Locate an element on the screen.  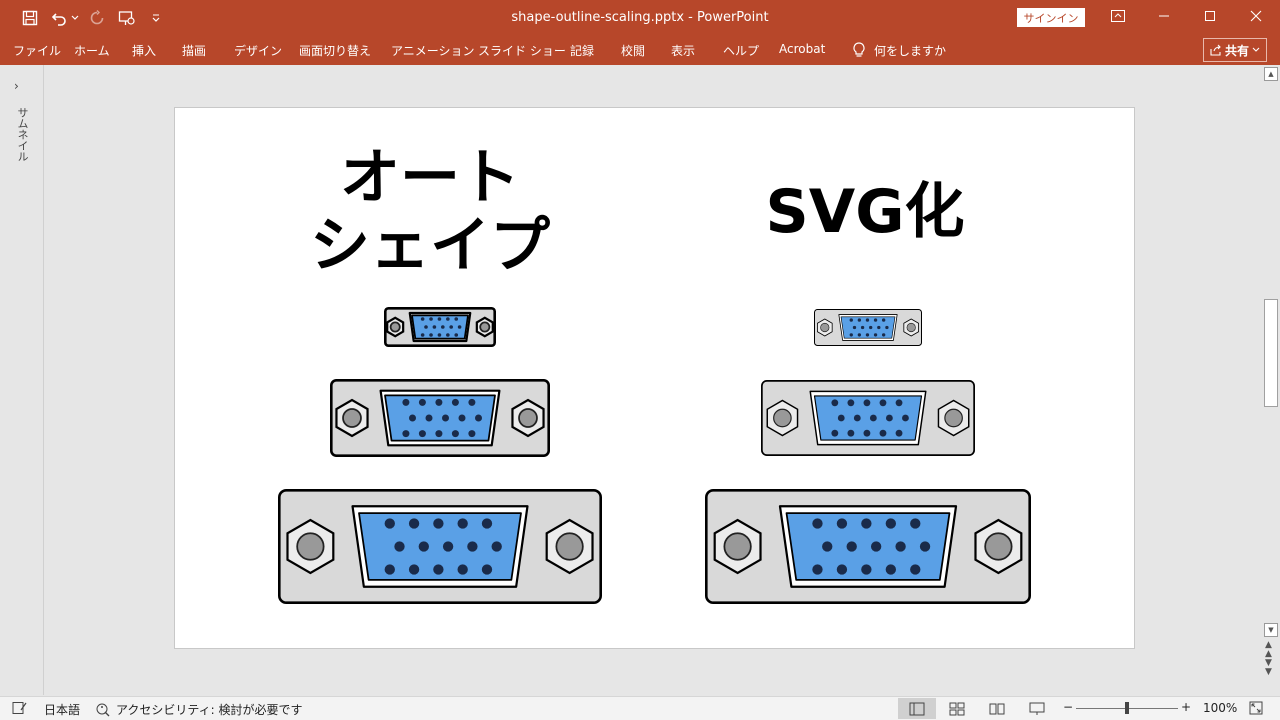
tab-record: 記録 is located at coordinates (582, 50).